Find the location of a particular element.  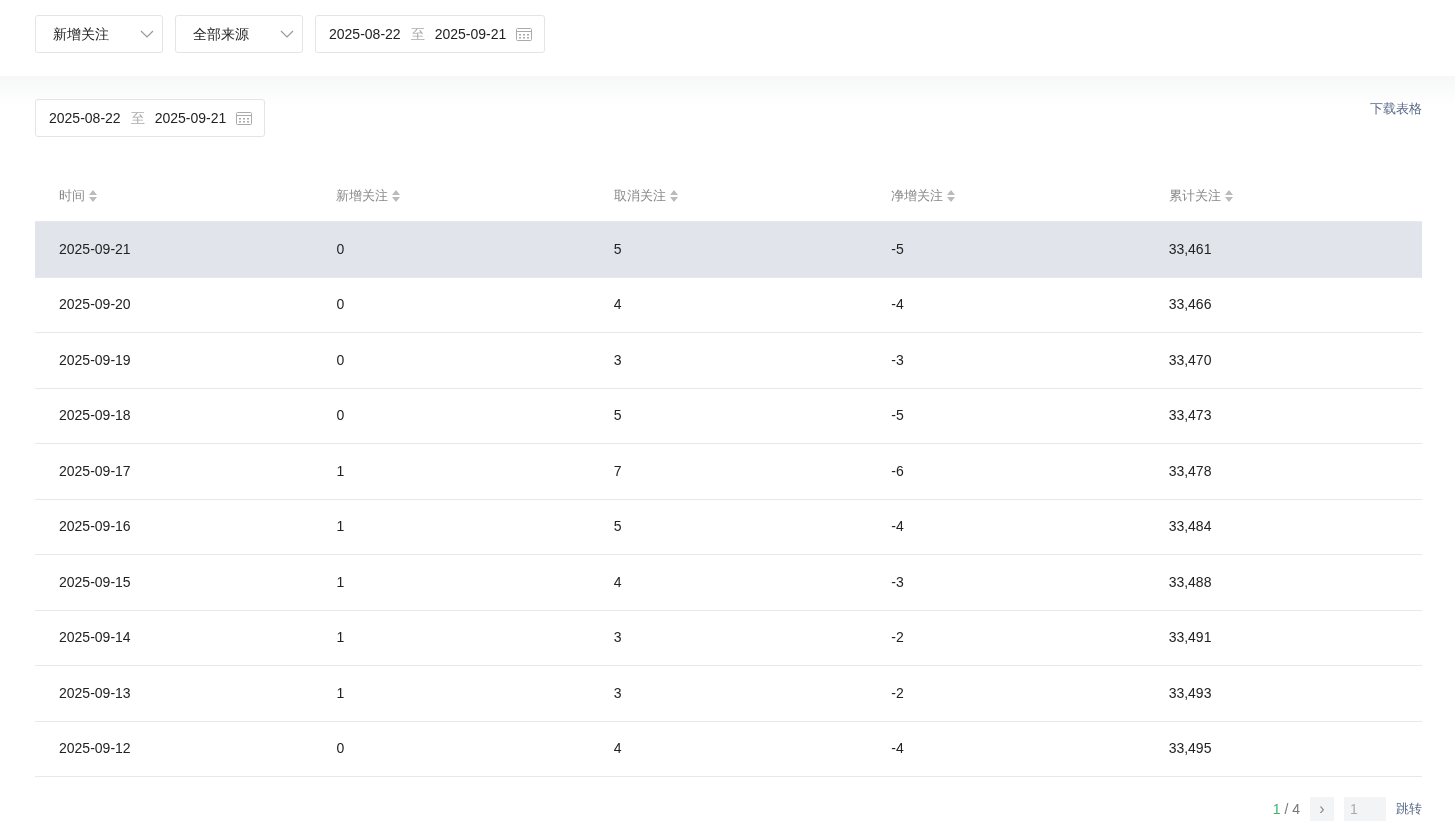

table-cell: 2025-09-17 is located at coordinates (95, 470).